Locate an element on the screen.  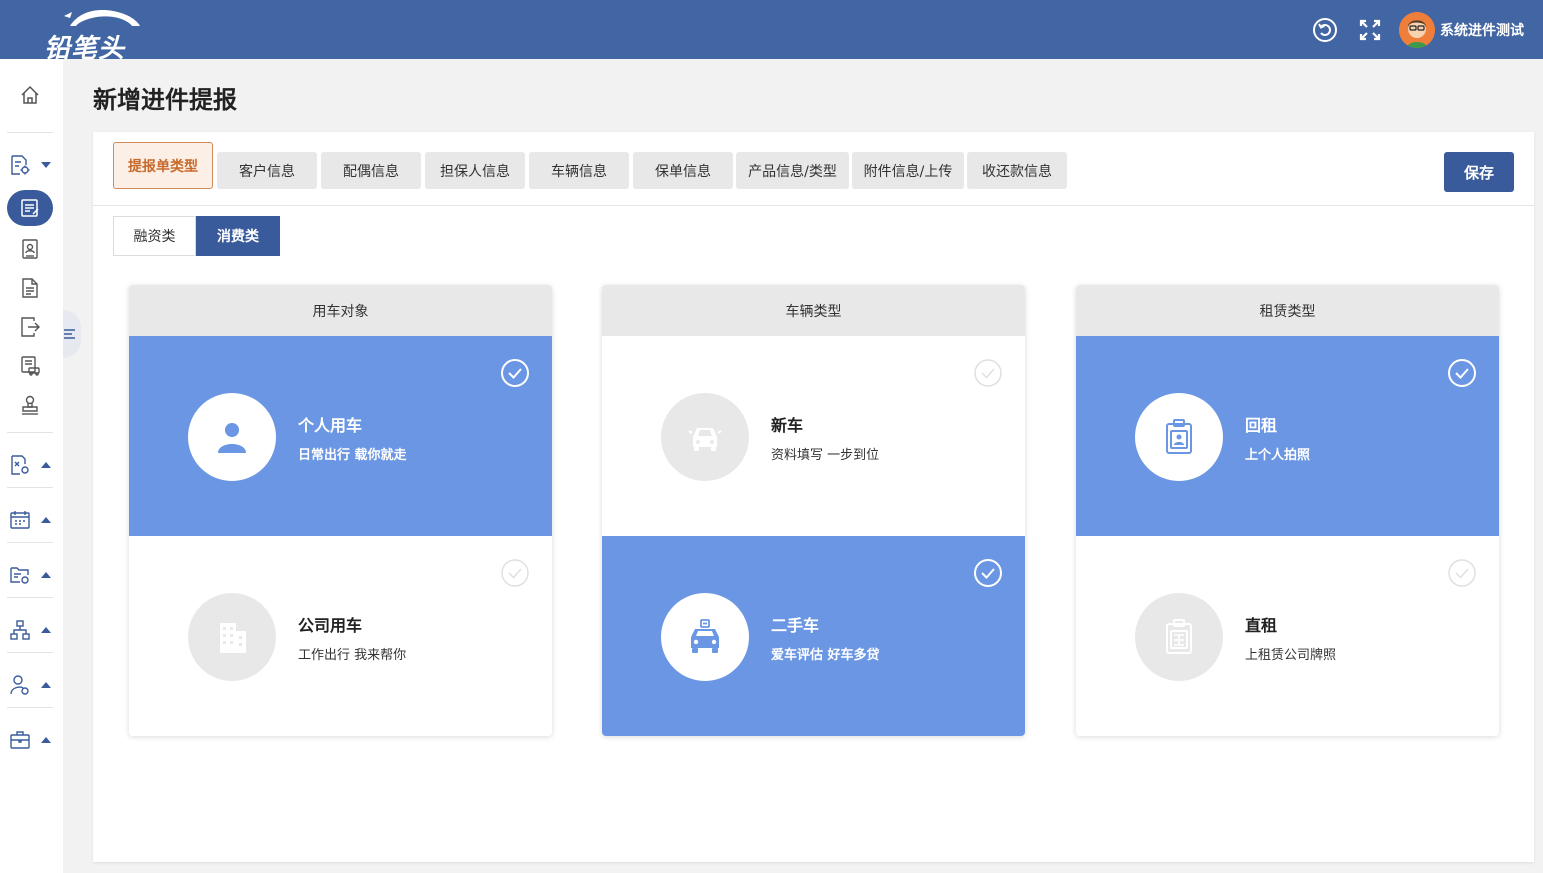
top-header: 铅笔头 系统进件测试 is located at coordinates (771, 32).